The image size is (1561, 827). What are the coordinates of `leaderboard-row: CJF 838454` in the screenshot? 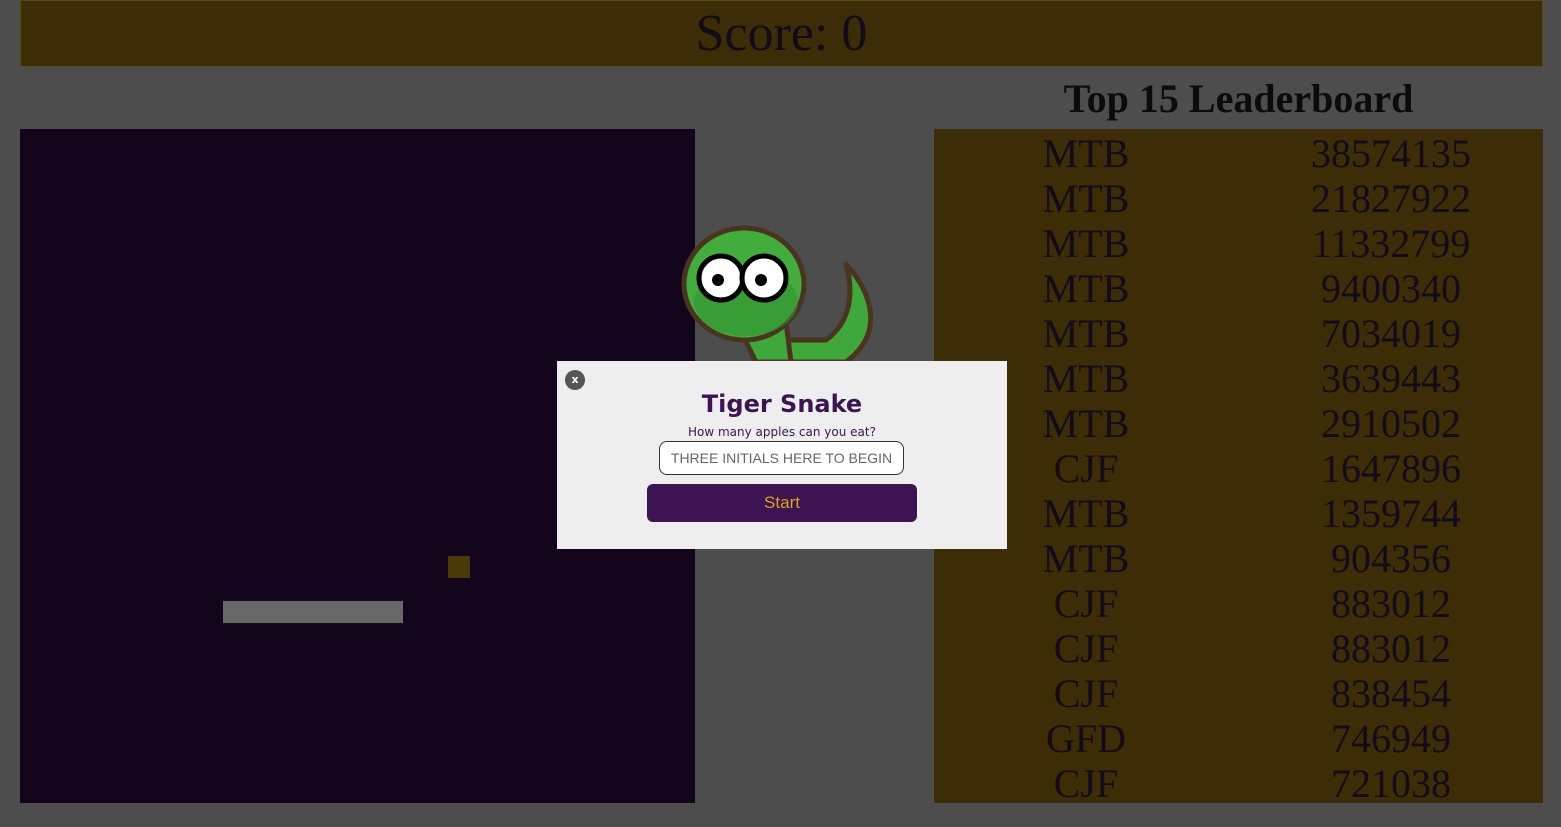 It's located at (1238, 693).